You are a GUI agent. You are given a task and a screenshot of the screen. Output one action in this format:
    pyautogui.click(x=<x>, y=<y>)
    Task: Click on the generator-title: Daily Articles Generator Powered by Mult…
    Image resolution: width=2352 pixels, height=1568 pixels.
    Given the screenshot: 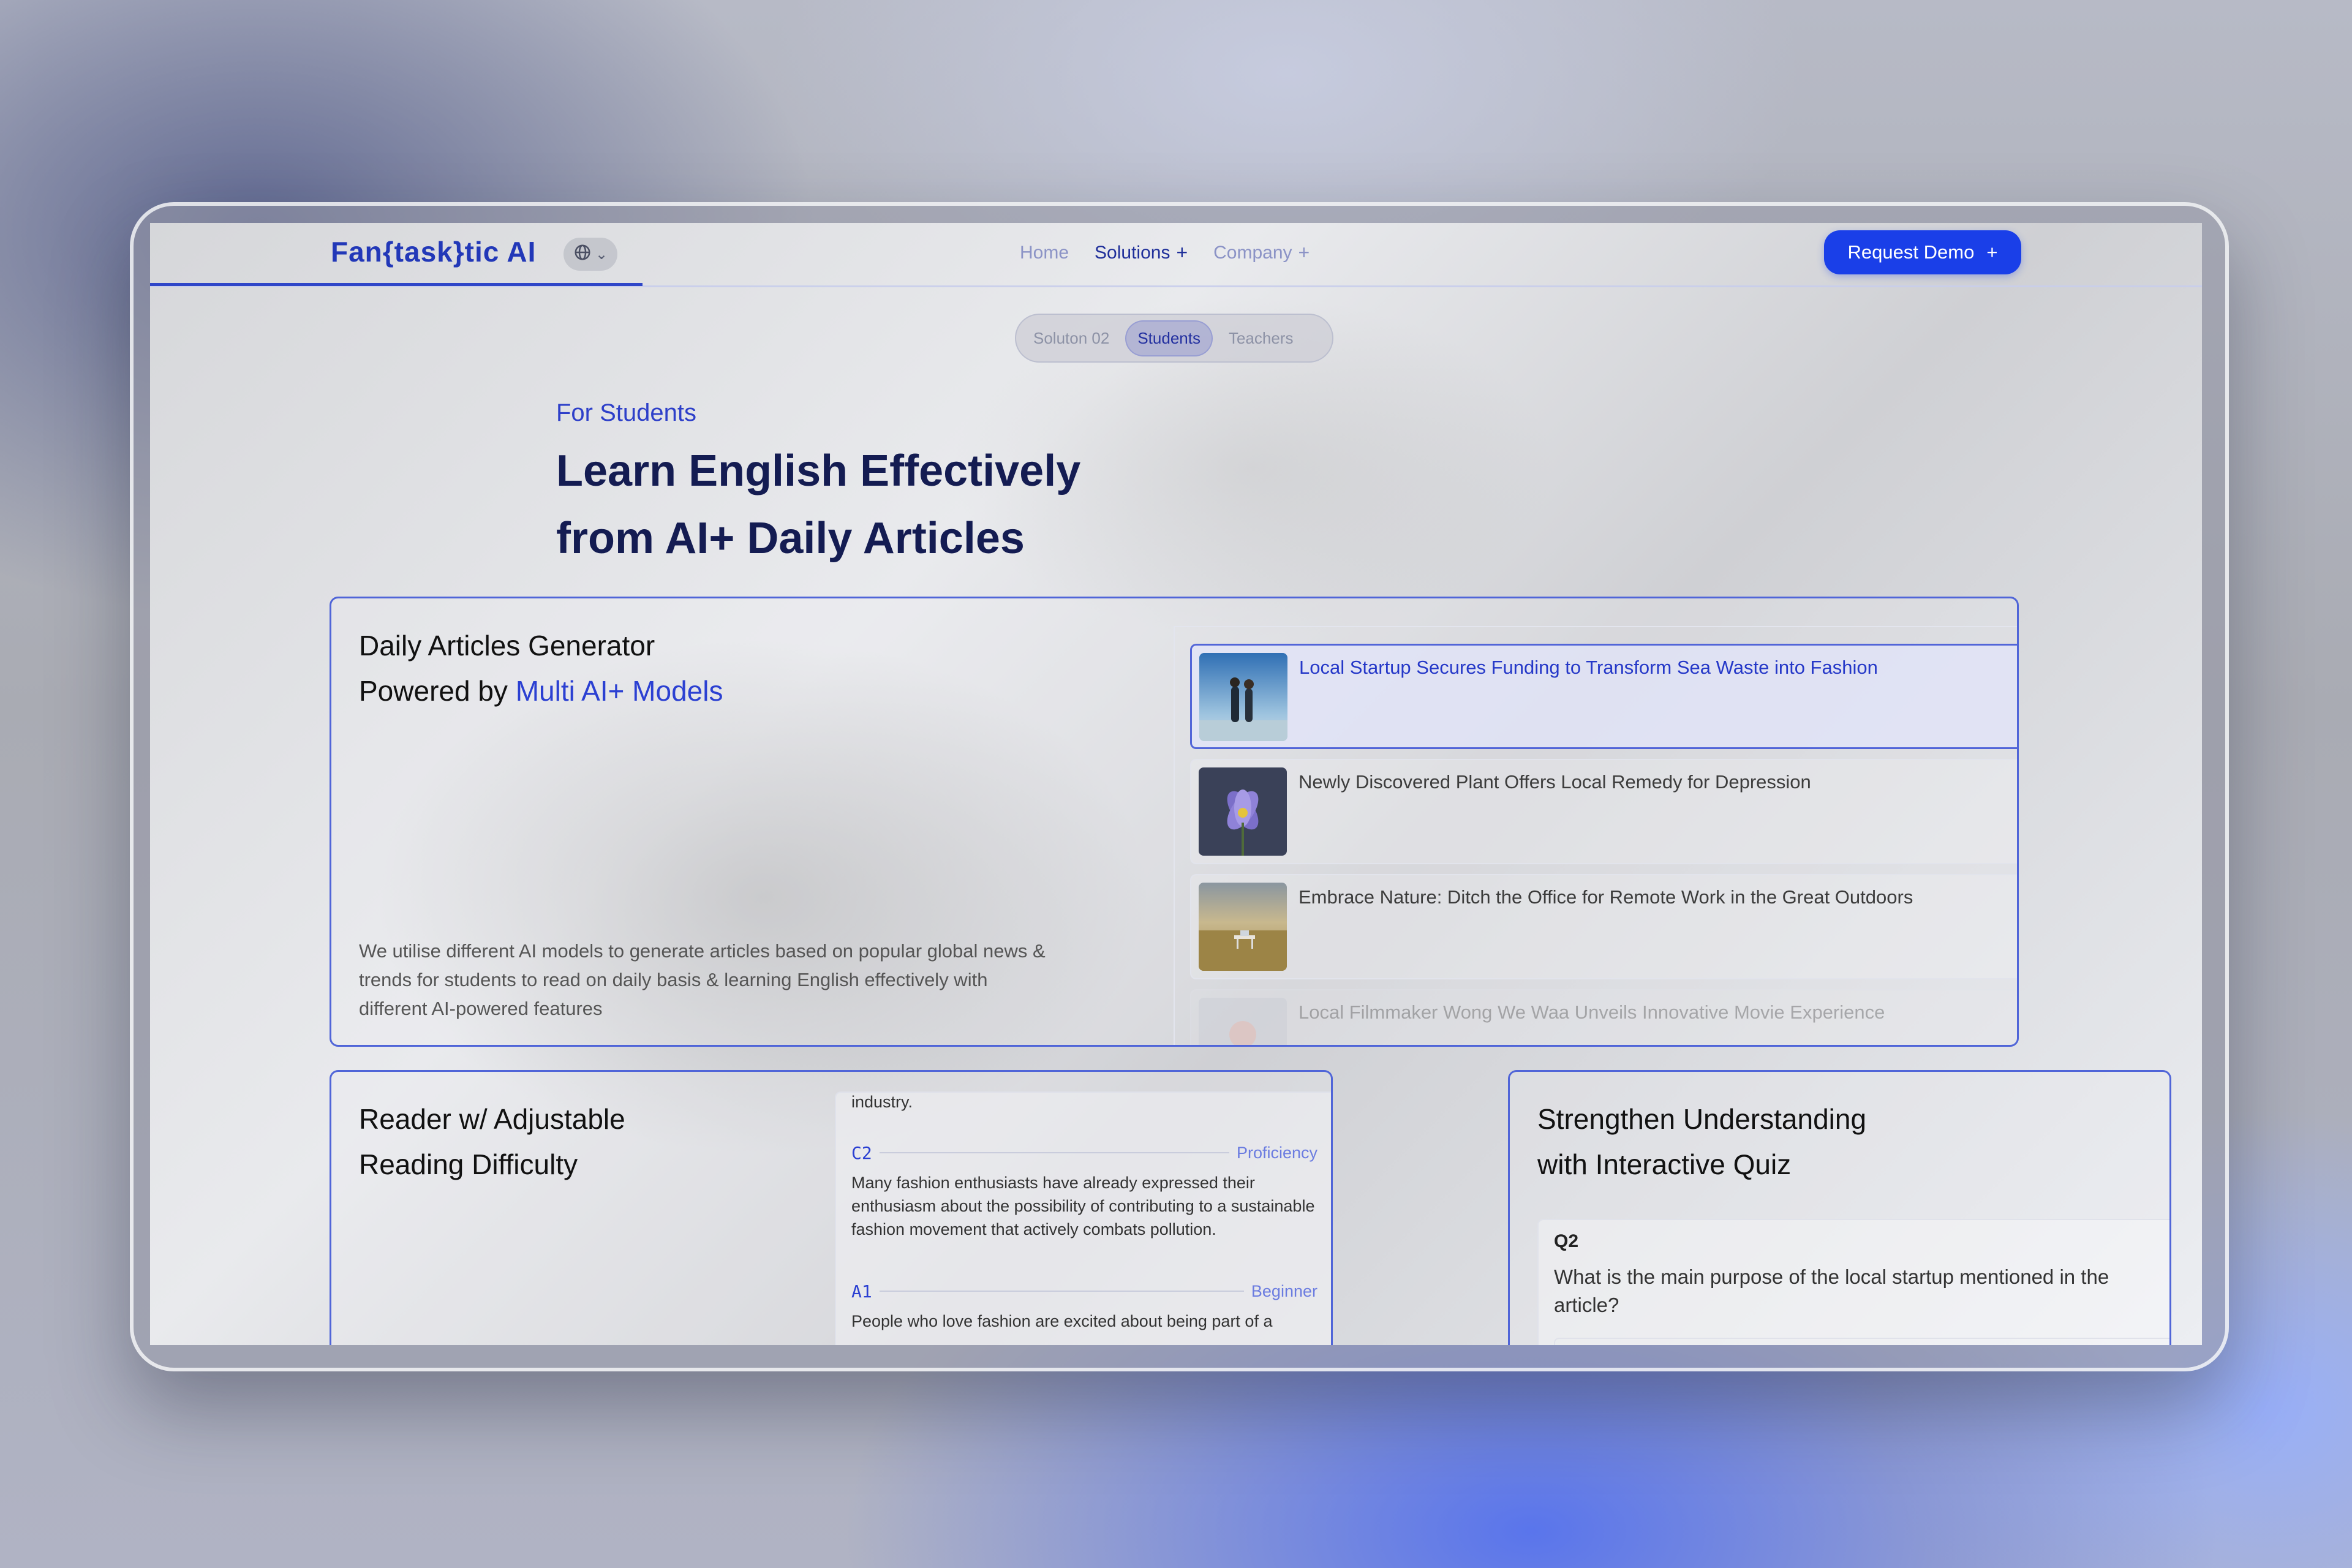 What is the action you would take?
    pyautogui.click(x=541, y=669)
    